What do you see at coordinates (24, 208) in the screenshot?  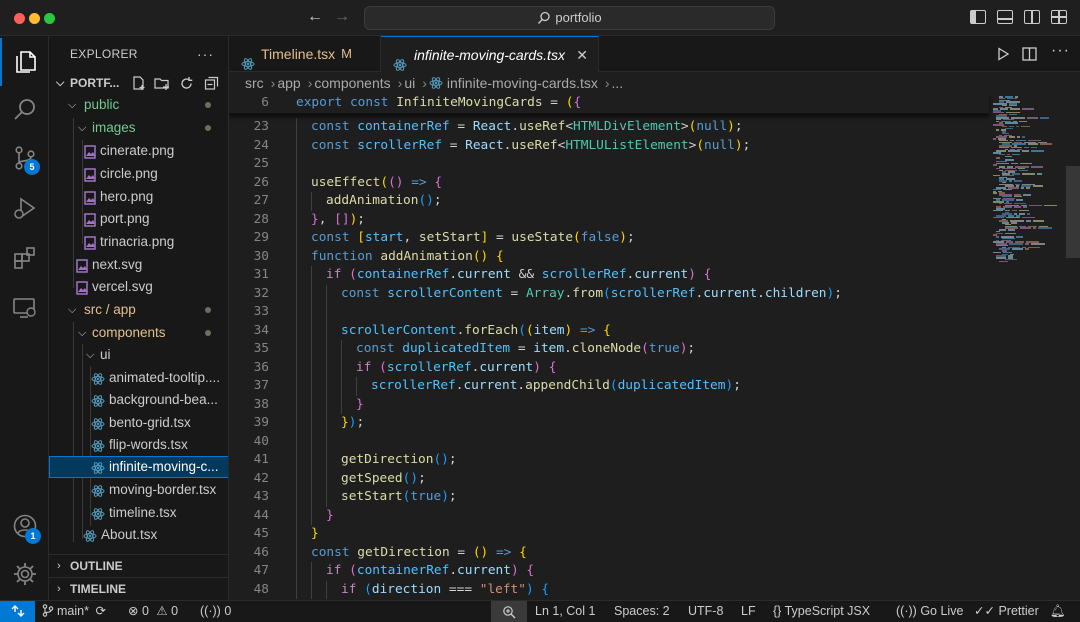 I see `run-debug-activity` at bounding box center [24, 208].